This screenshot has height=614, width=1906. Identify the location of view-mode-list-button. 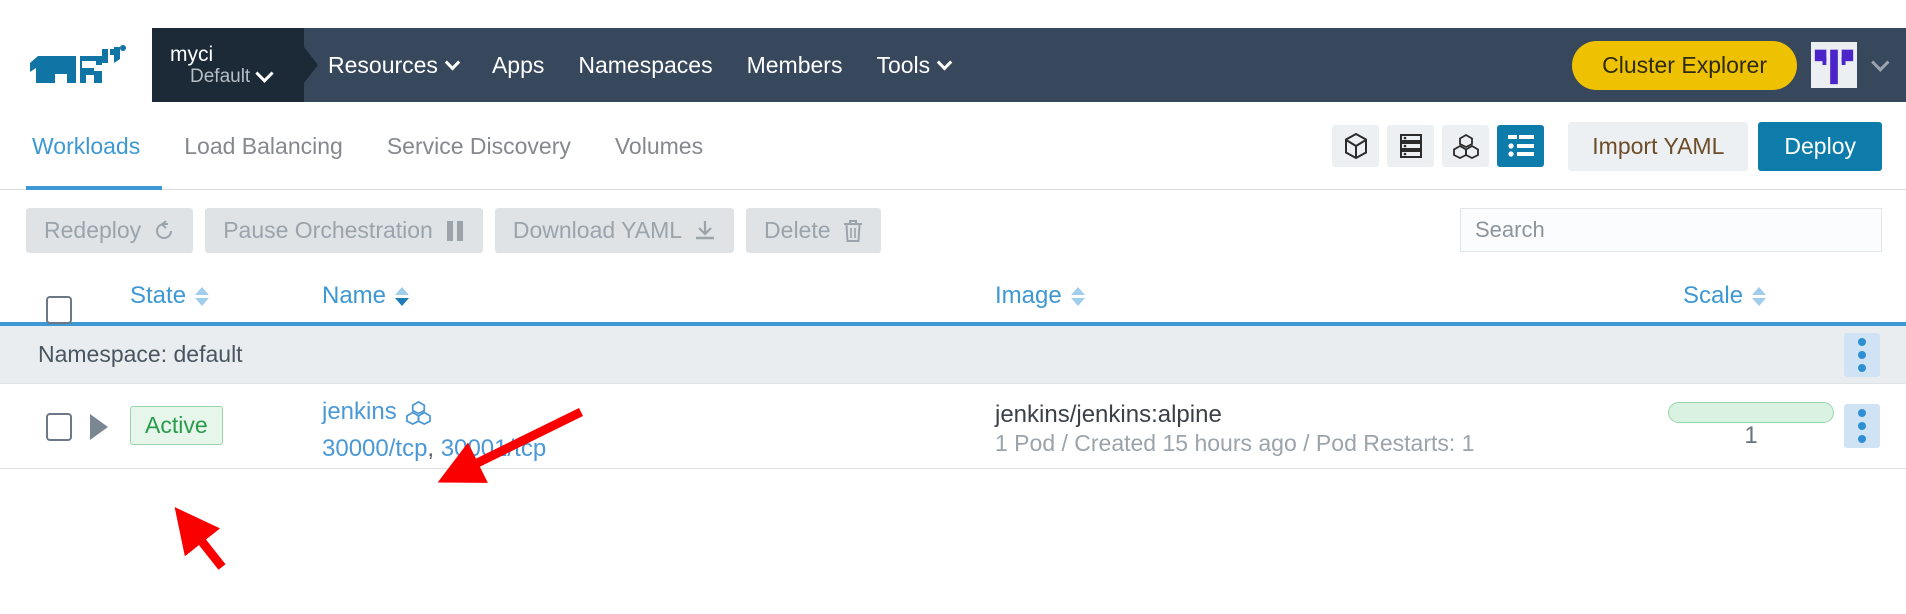
(1521, 146).